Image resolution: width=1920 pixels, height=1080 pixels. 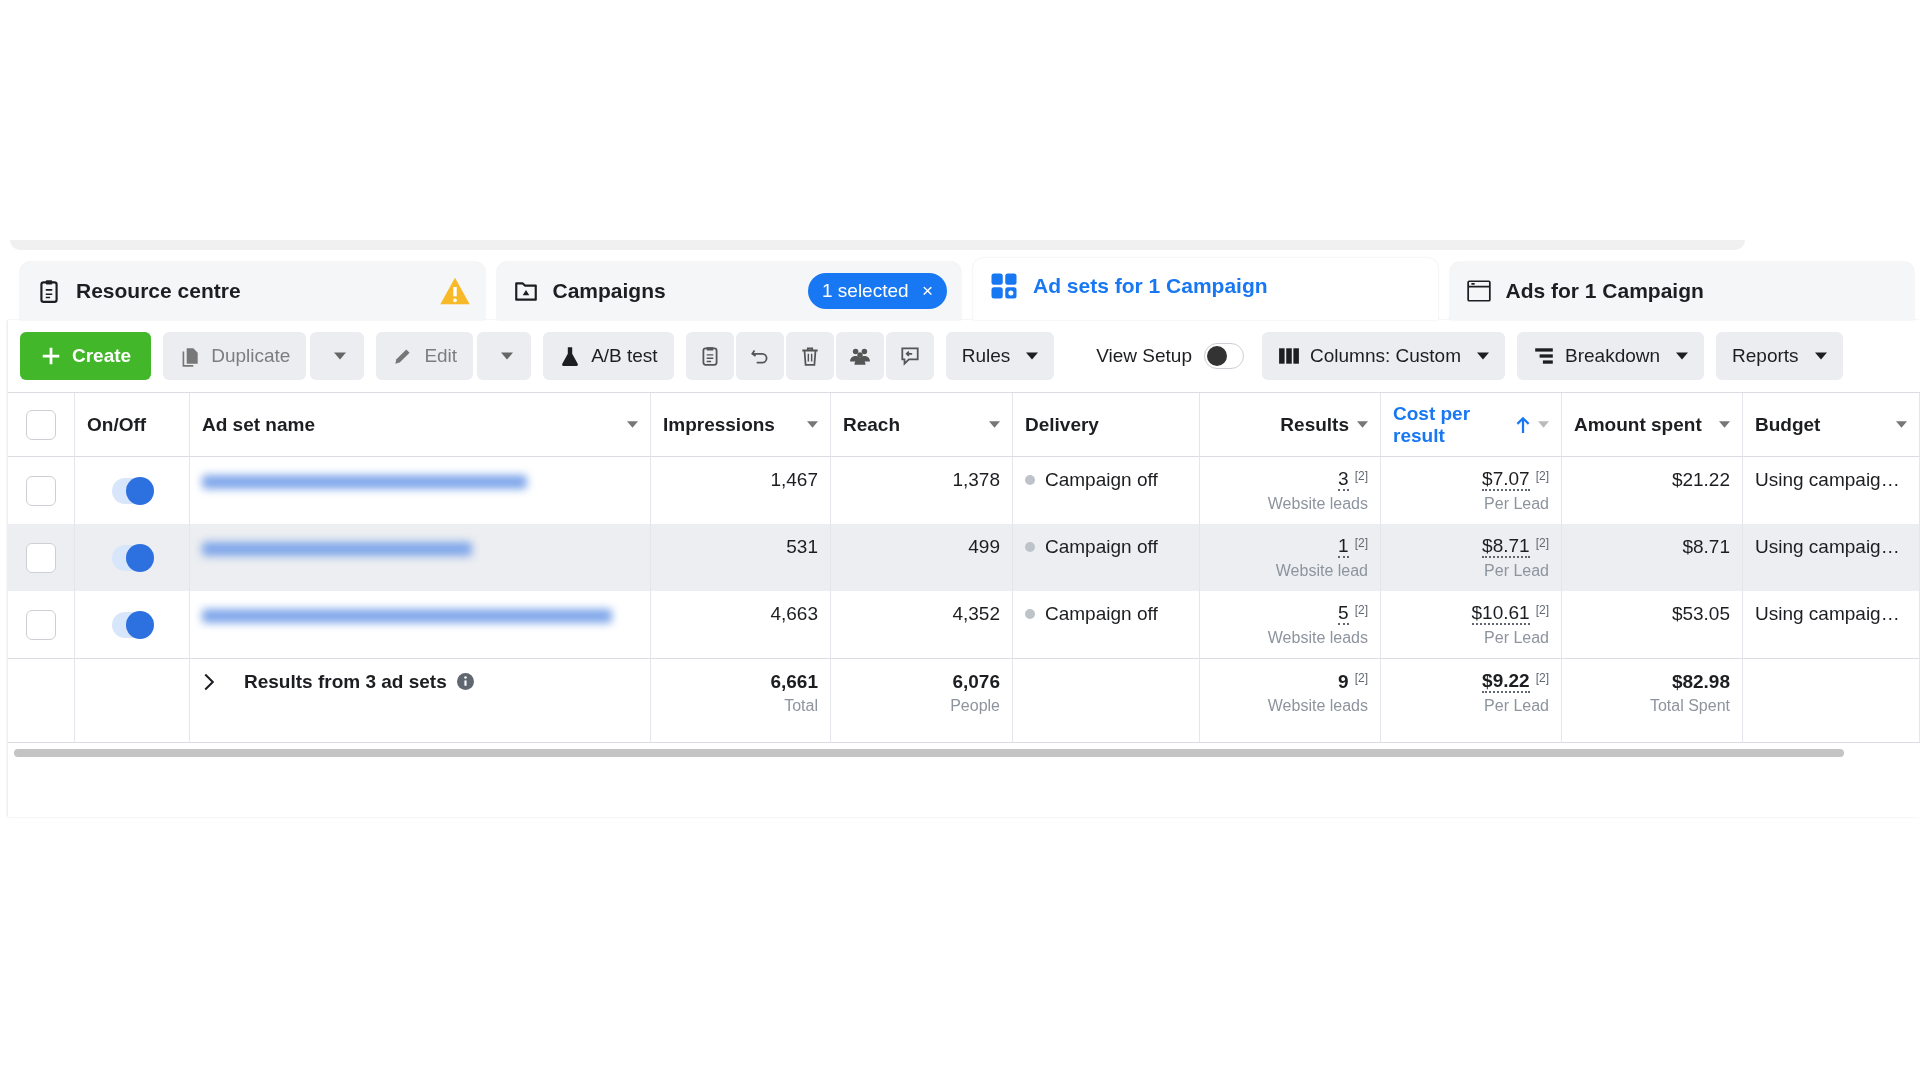 I want to click on table-cell: 531, so click(x=802, y=547).